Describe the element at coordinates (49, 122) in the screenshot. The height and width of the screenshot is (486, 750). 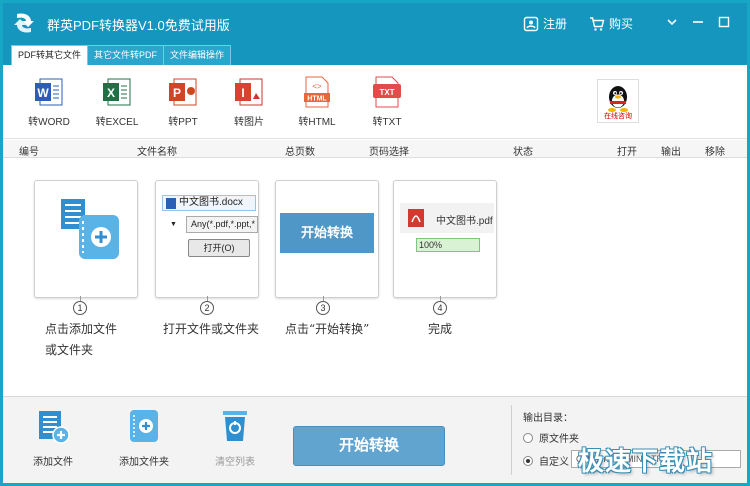
I see `to-word-label: 转WORD` at that location.